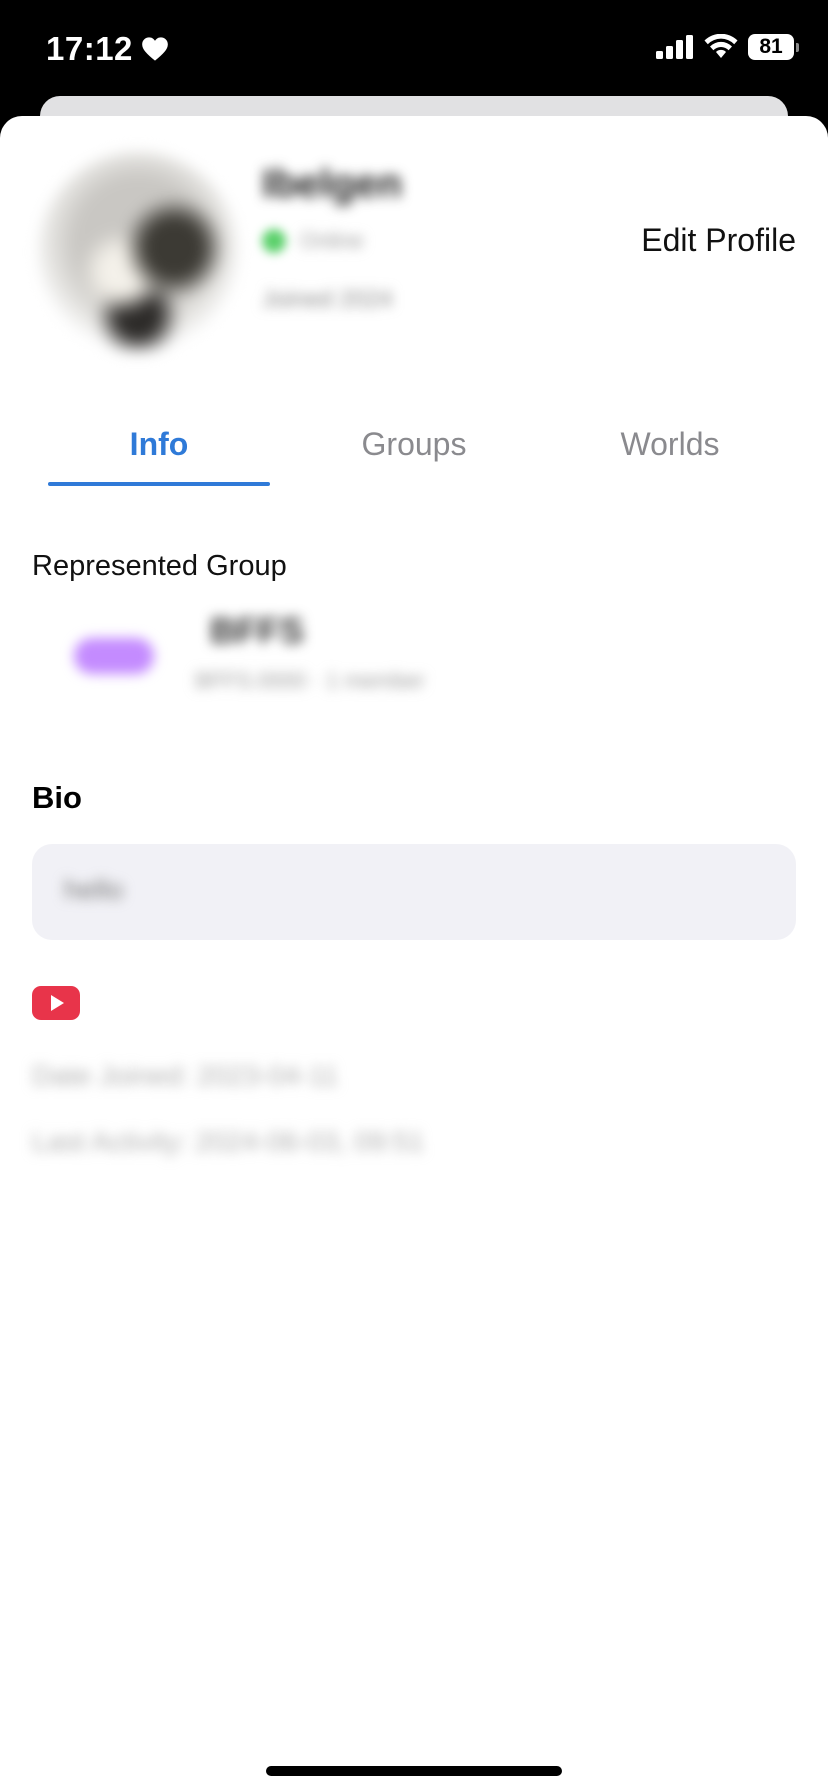 The height and width of the screenshot is (1792, 828). Describe the element at coordinates (674, 47) in the screenshot. I see `cellular-signal-icon` at that location.